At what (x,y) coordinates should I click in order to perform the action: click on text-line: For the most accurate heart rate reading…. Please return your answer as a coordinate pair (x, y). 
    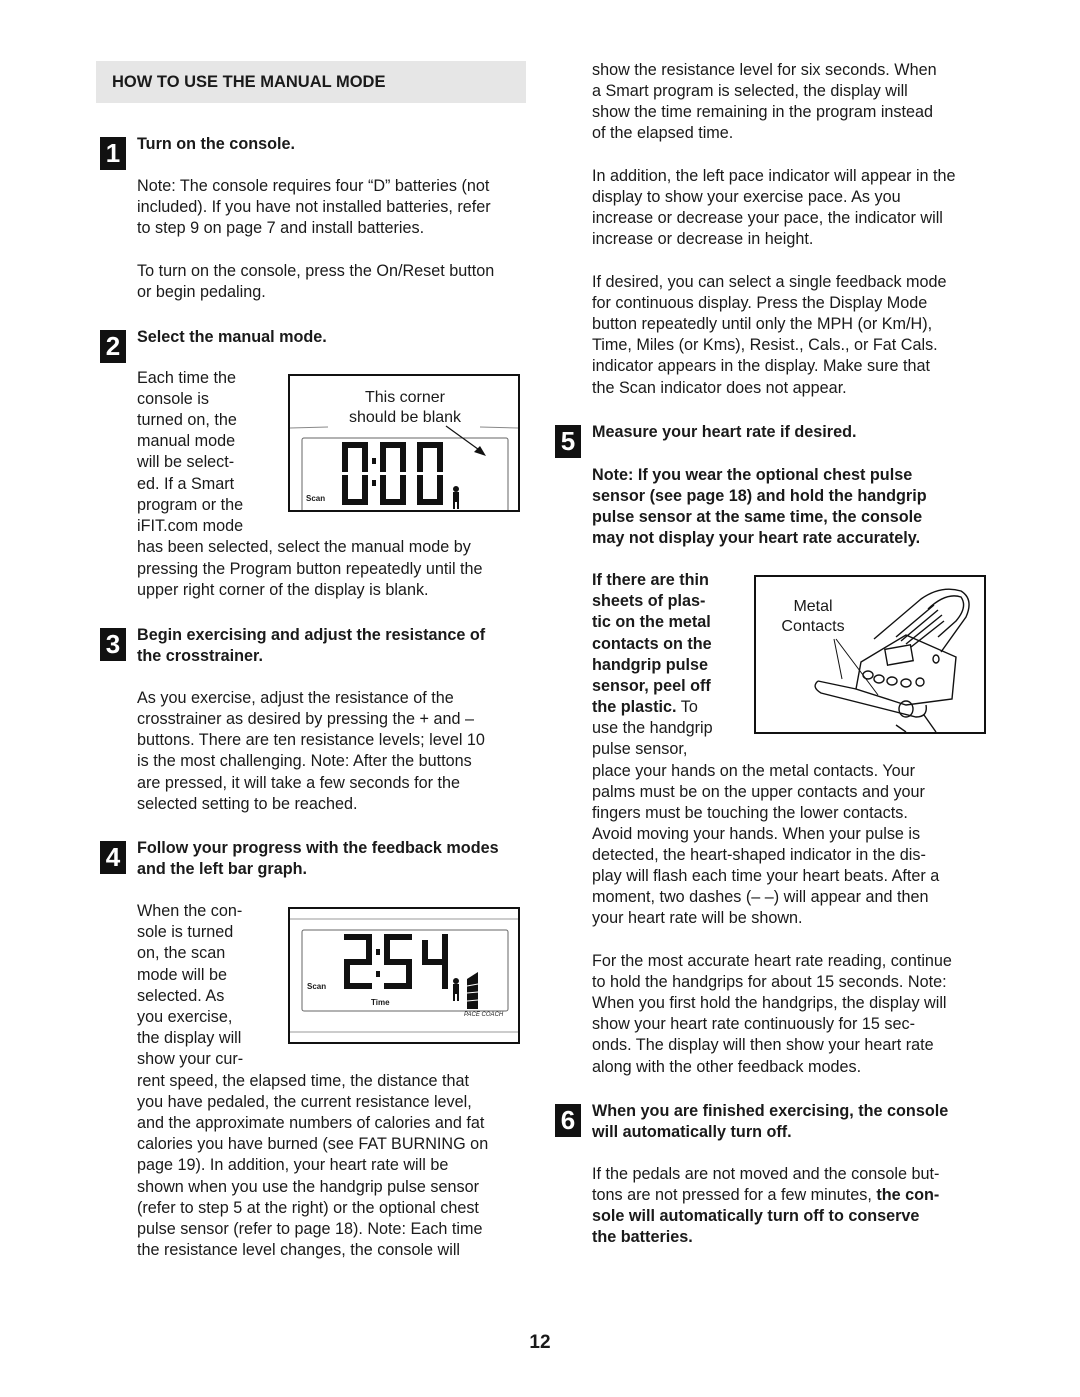
    Looking at the image, I should click on (772, 961).